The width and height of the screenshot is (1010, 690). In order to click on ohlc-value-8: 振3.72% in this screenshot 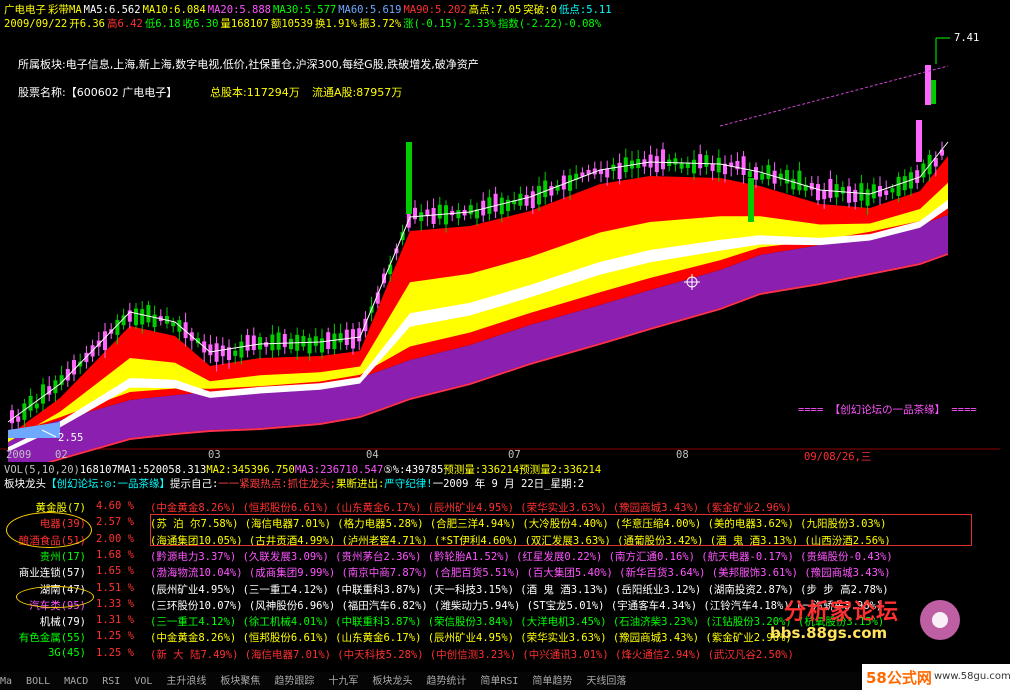, I will do `click(380, 24)`.